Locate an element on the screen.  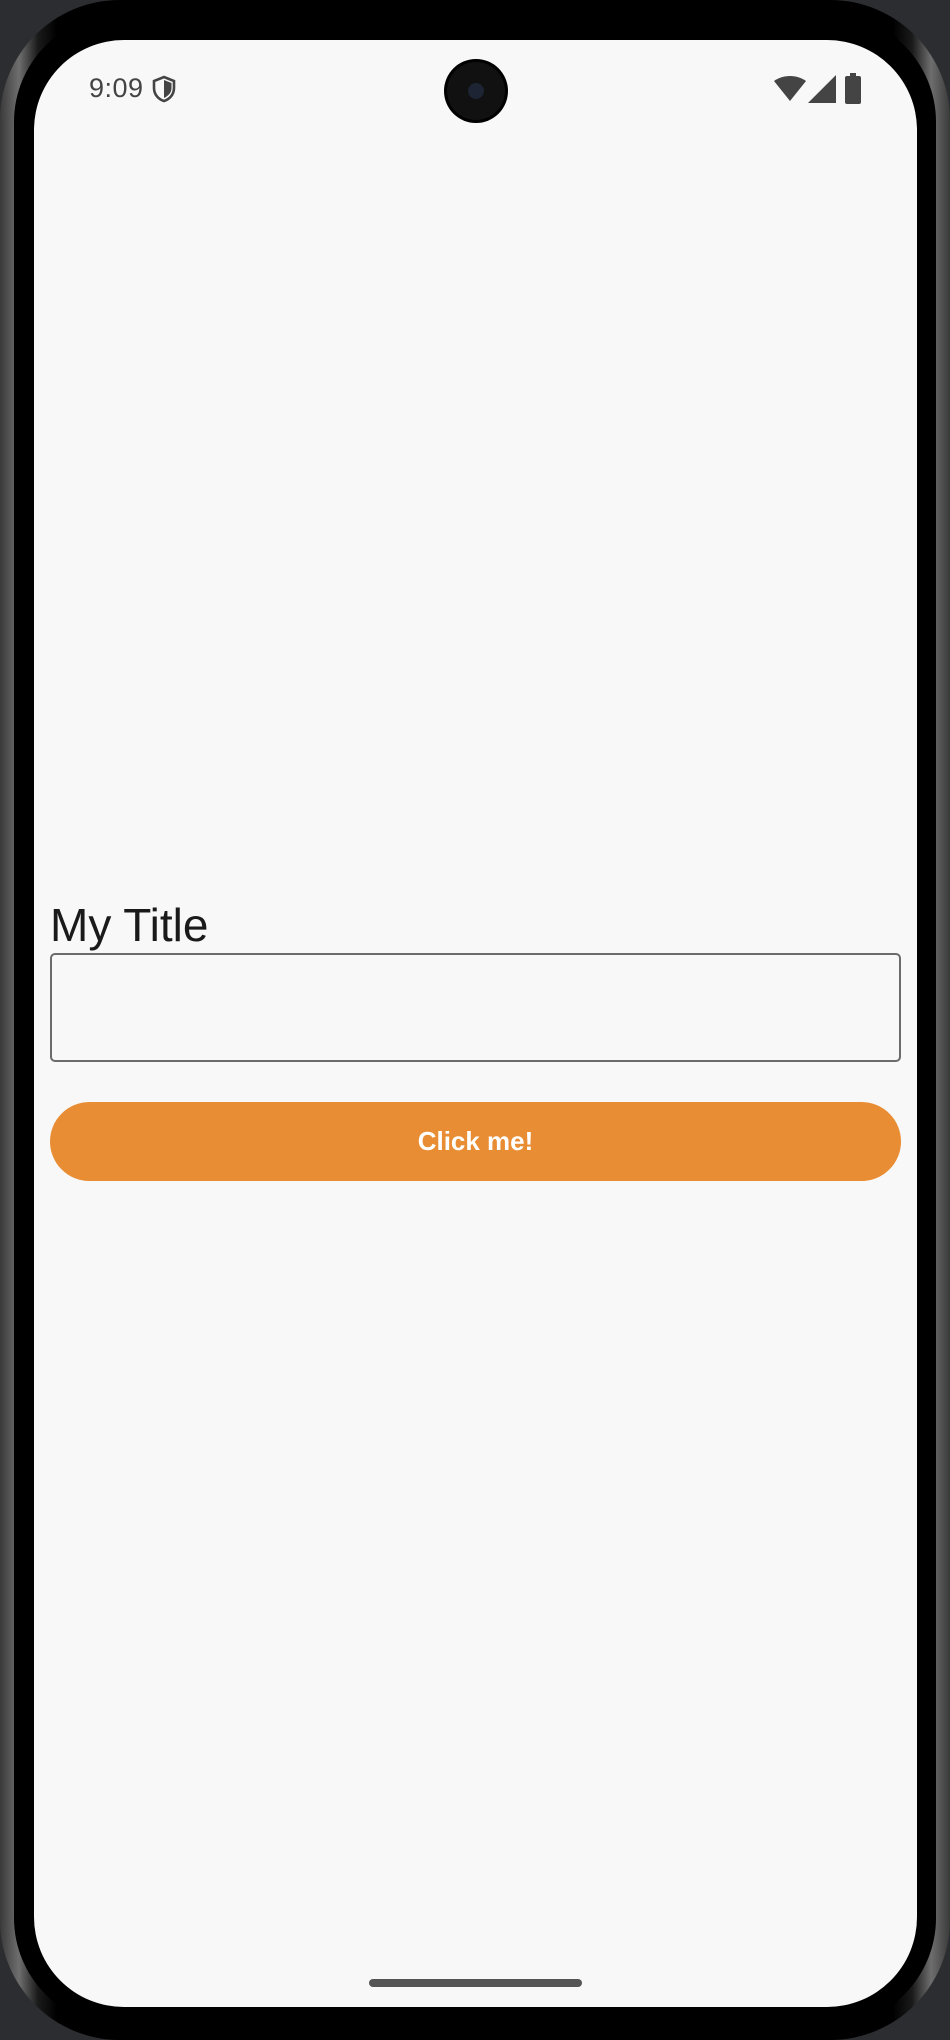
page-title: My Title is located at coordinates (129, 925).